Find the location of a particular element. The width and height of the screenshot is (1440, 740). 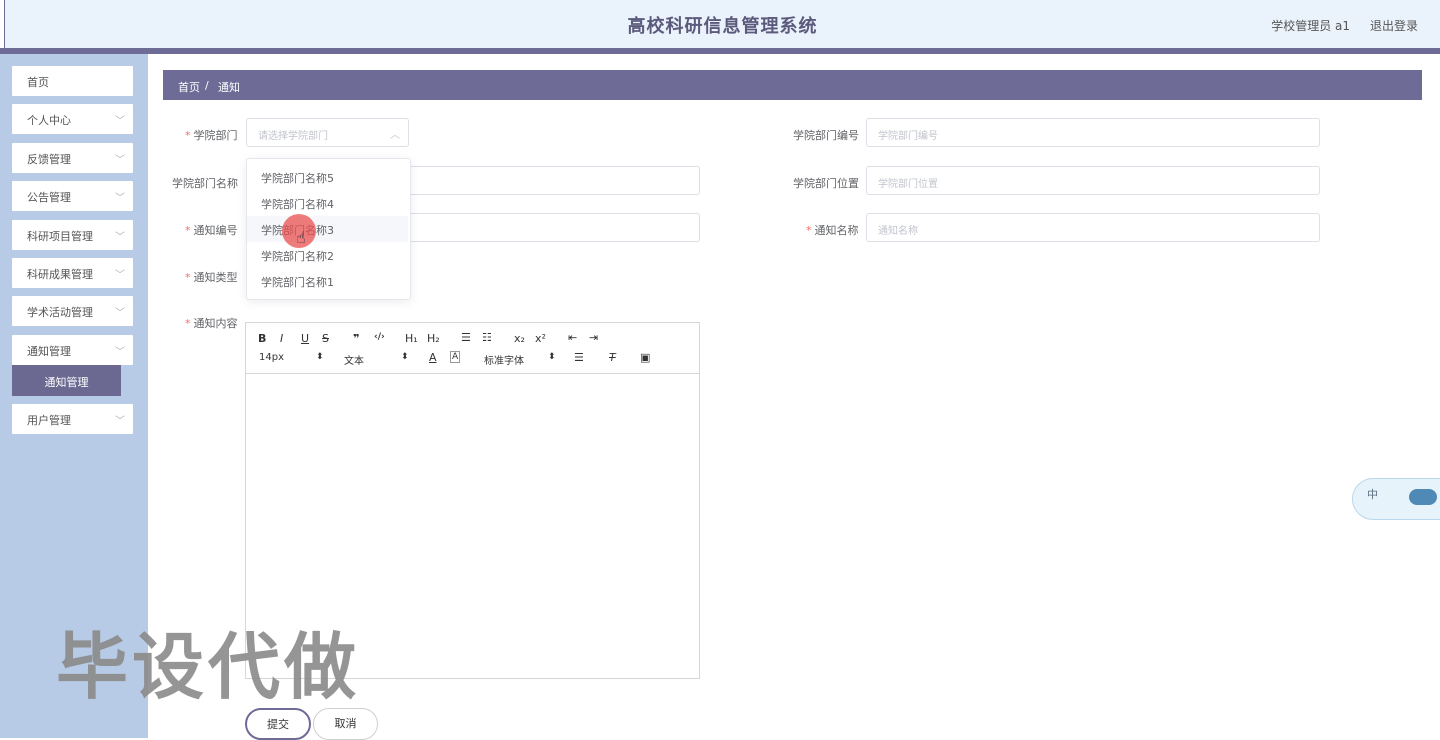

dropdown-option: 学院部门名称1 is located at coordinates (327, 281).